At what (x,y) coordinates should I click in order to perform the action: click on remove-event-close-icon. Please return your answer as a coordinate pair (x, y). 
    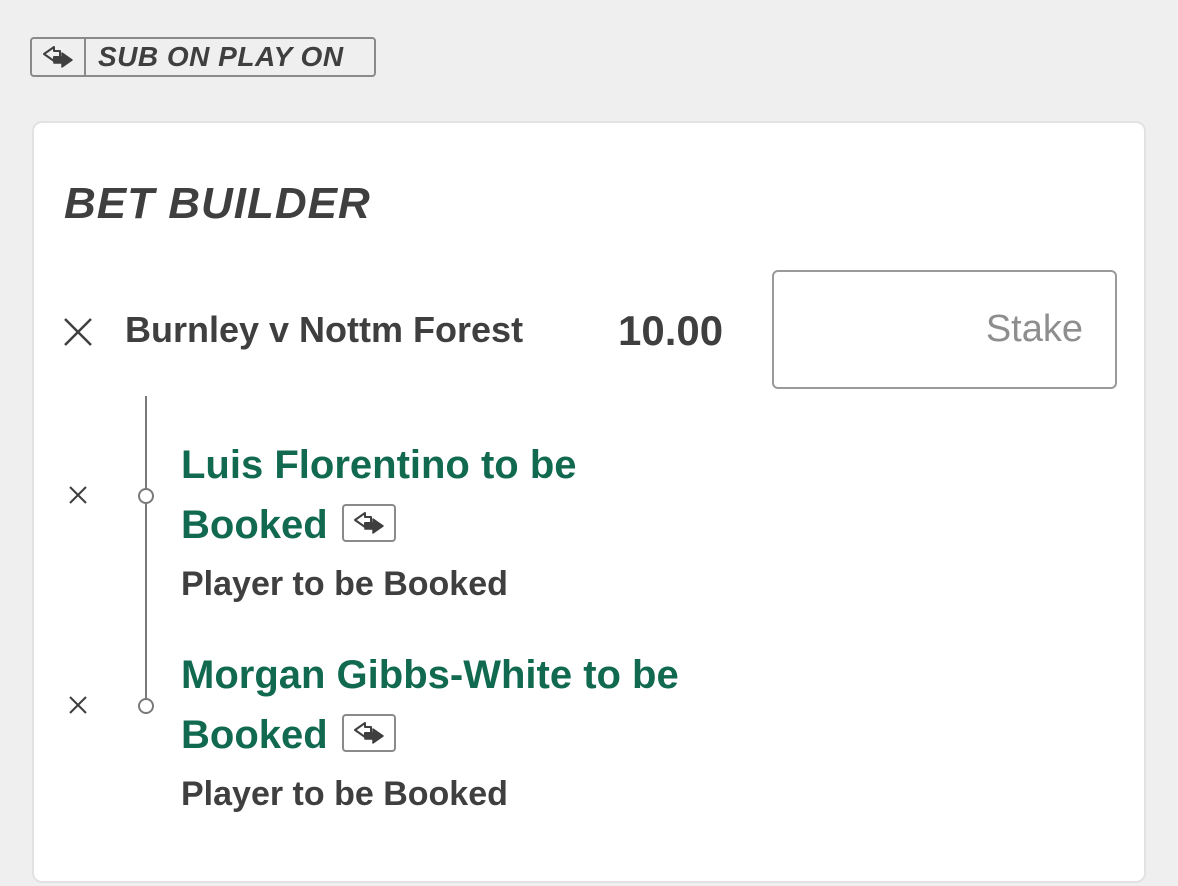
    Looking at the image, I should click on (78, 332).